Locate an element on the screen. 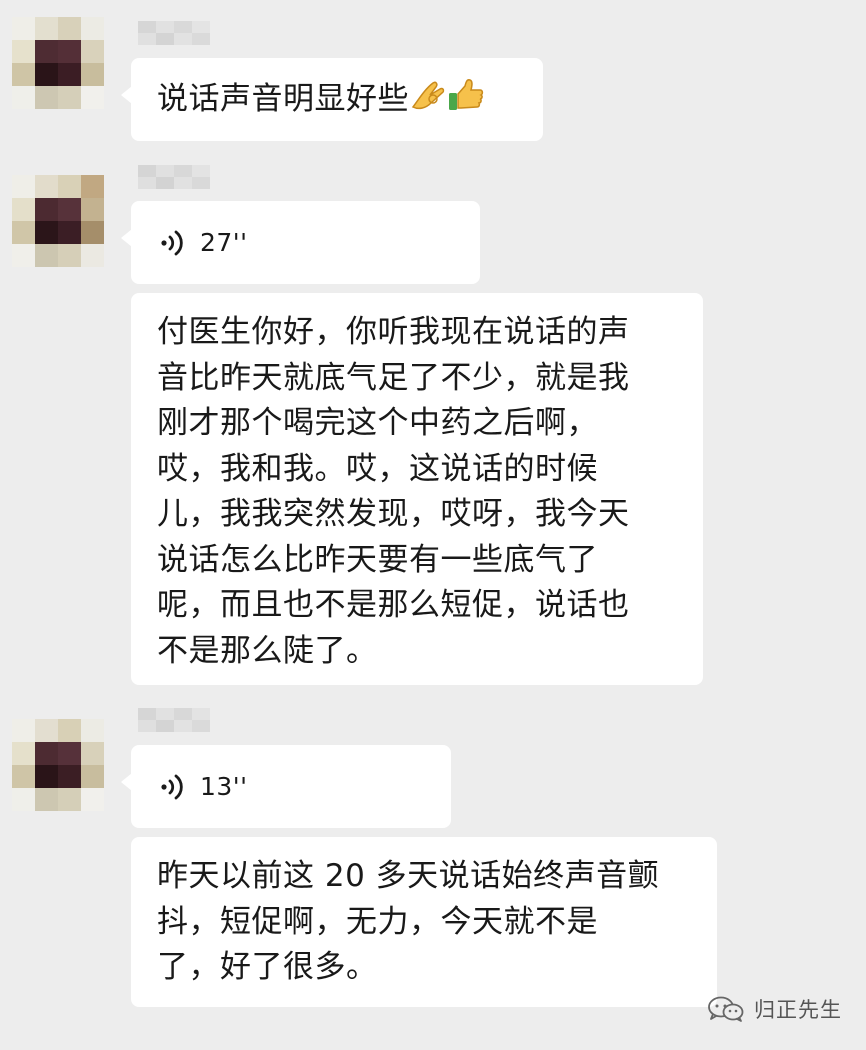 This screenshot has height=1050, width=866. message-text: 说话声音明显好些 is located at coordinates (283, 99).